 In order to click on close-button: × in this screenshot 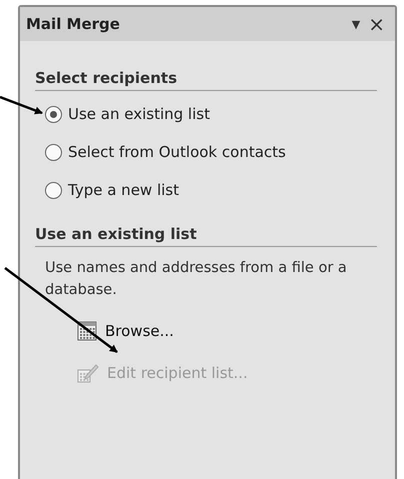, I will do `click(376, 24)`.